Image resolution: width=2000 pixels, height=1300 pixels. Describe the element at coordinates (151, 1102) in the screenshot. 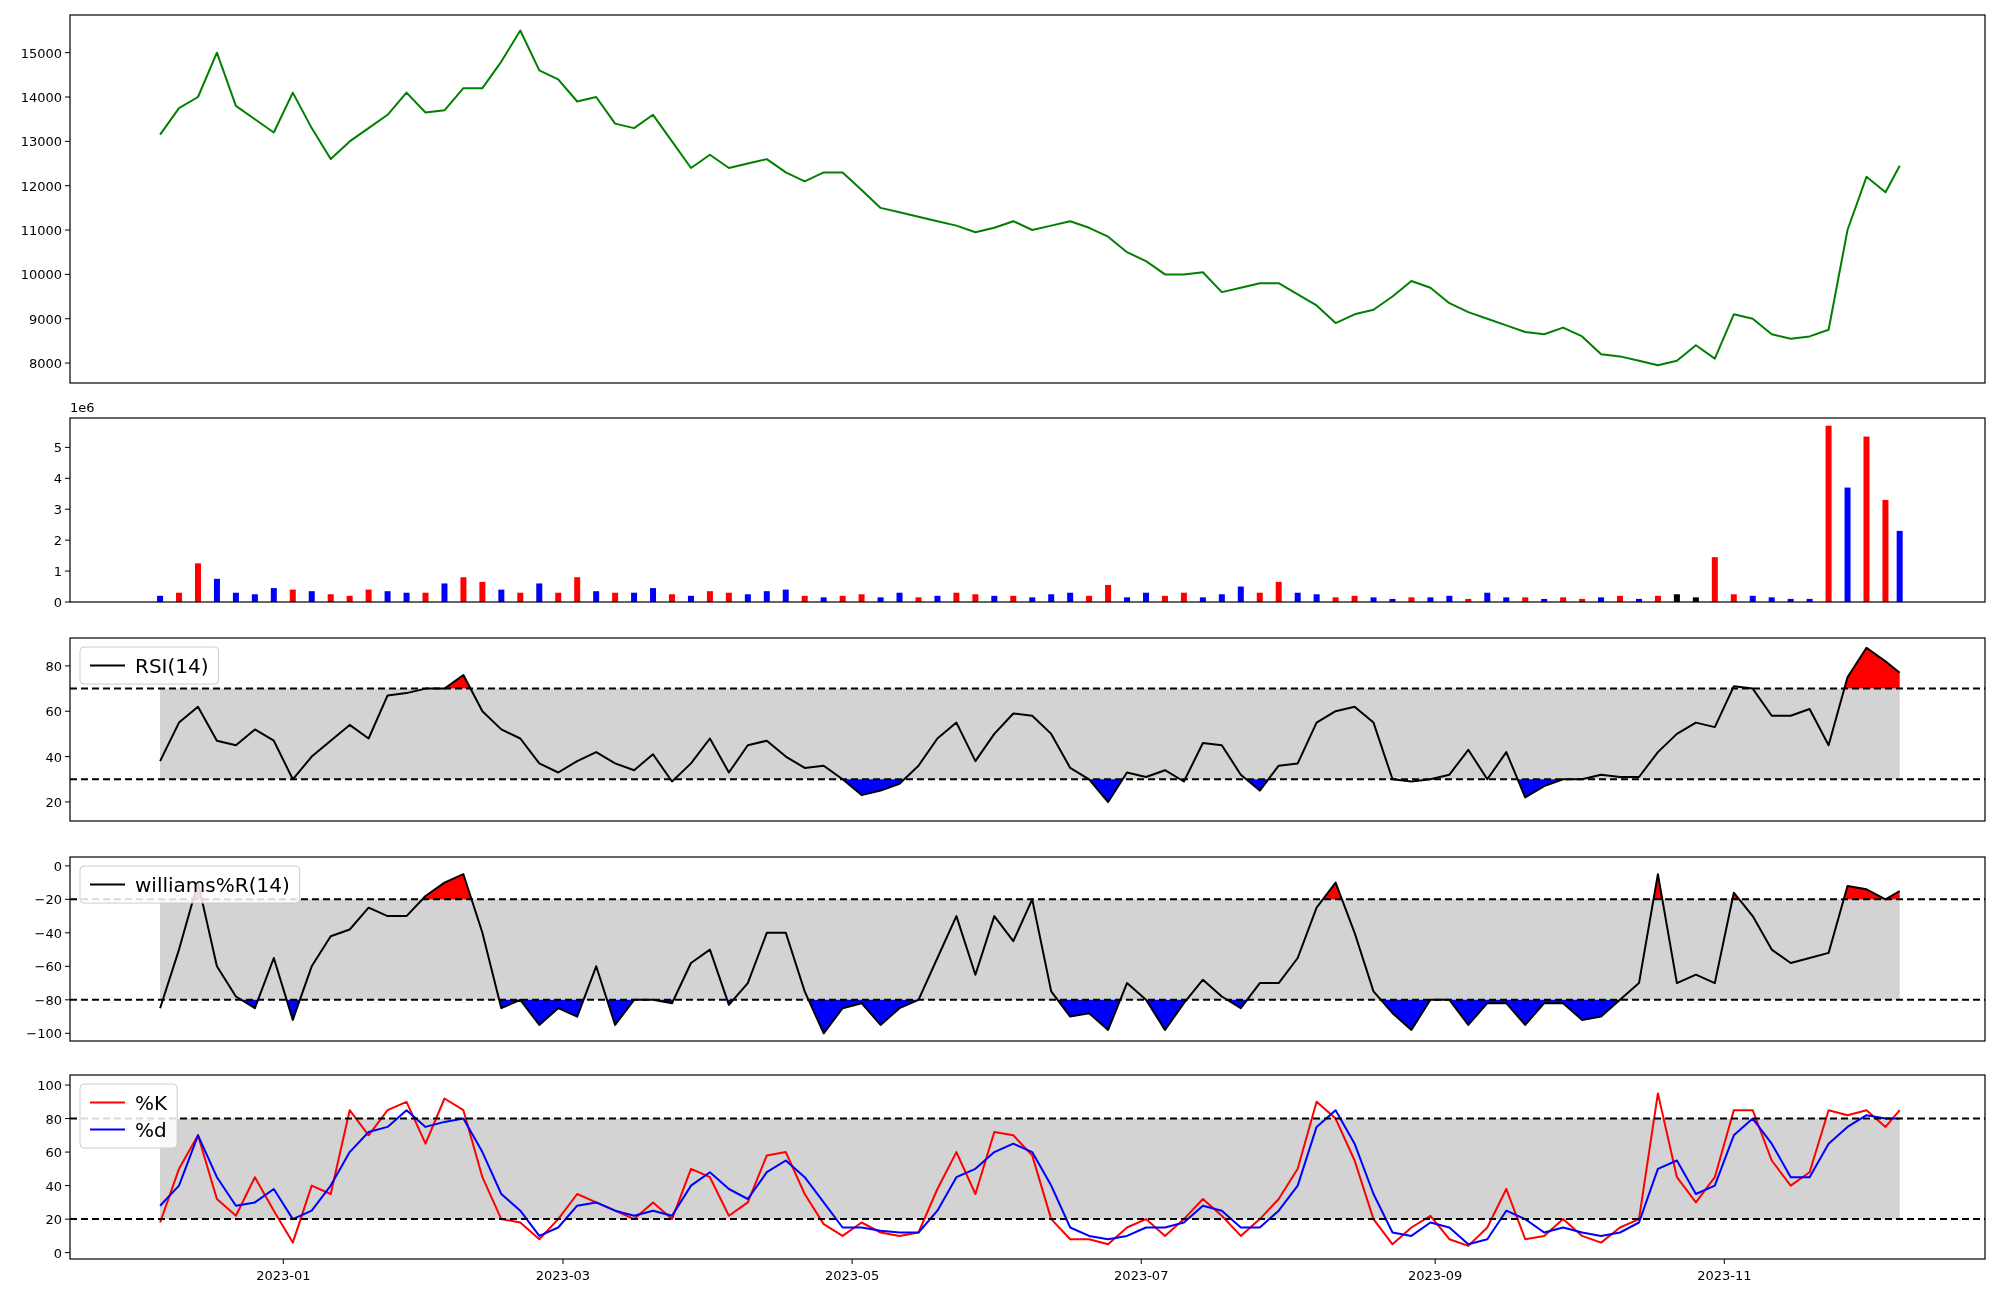

I see `legend-label: %K` at that location.